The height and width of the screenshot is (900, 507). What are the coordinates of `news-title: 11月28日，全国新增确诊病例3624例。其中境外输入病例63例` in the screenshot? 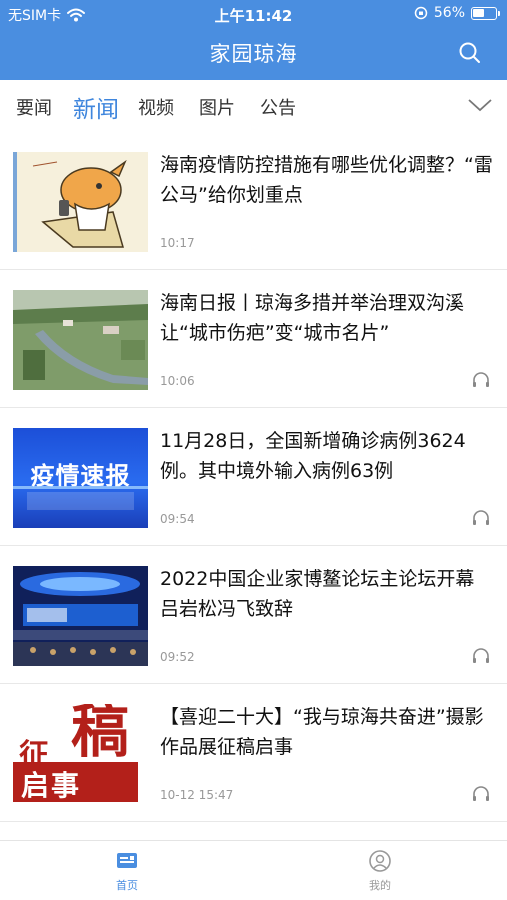 It's located at (313, 456).